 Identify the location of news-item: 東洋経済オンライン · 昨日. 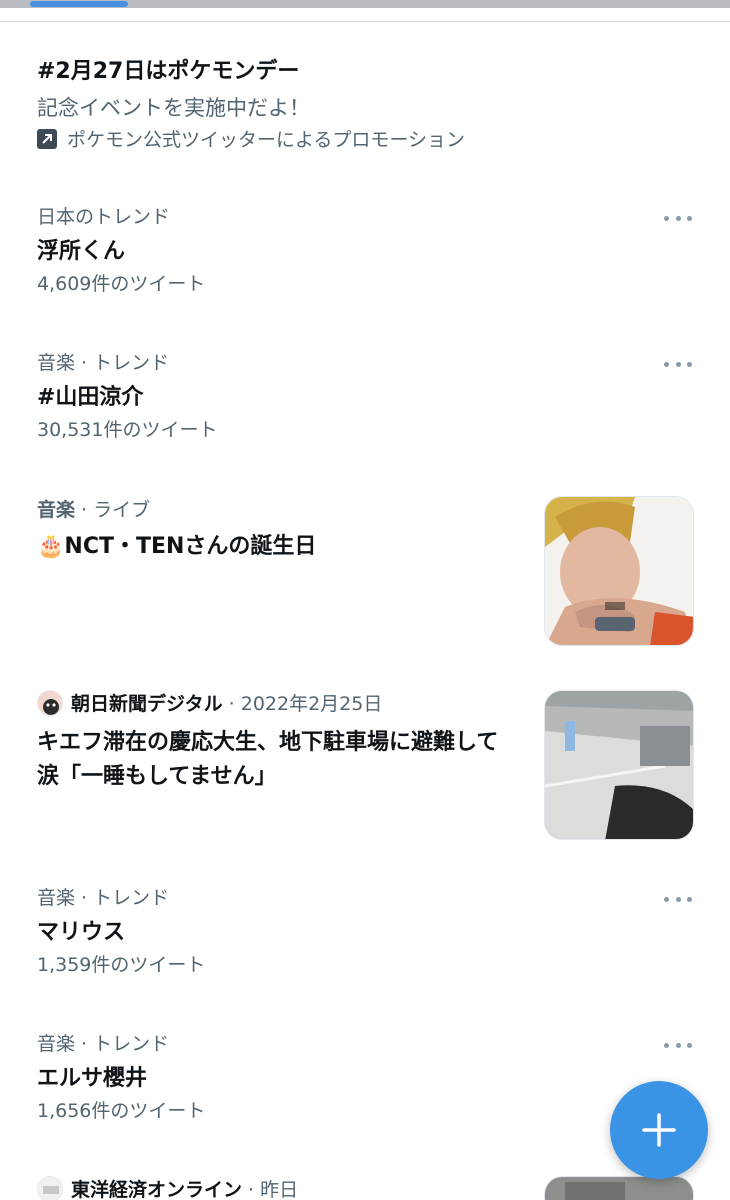
(365, 1188).